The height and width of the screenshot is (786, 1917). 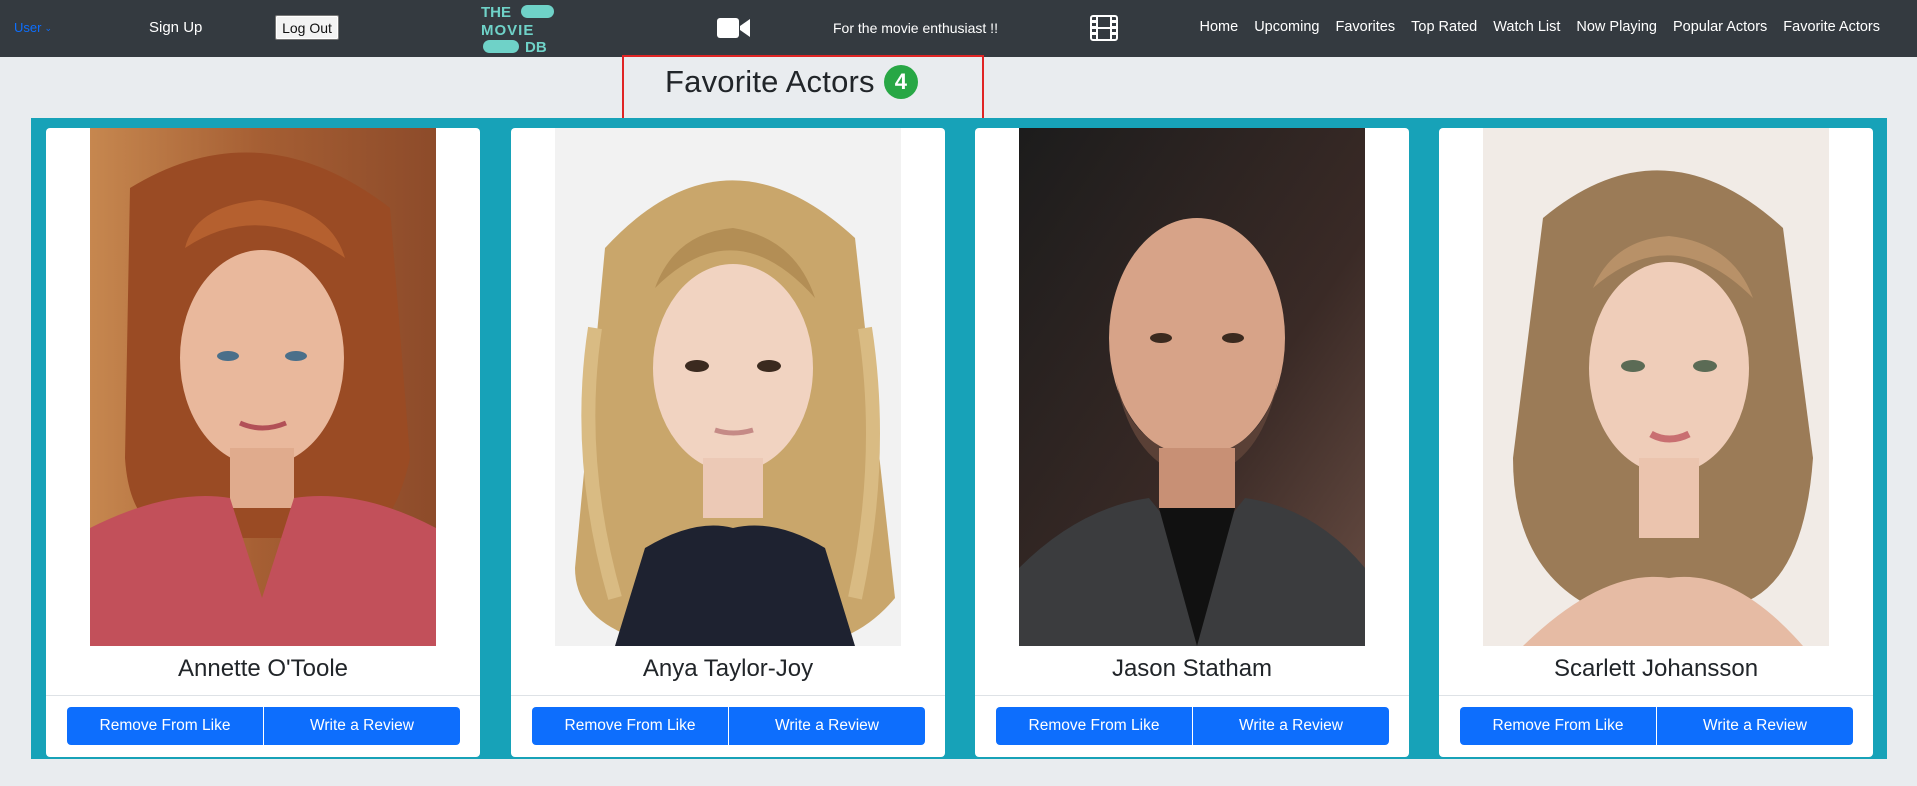 What do you see at coordinates (175, 27) in the screenshot?
I see `signup-link: Sign Up` at bounding box center [175, 27].